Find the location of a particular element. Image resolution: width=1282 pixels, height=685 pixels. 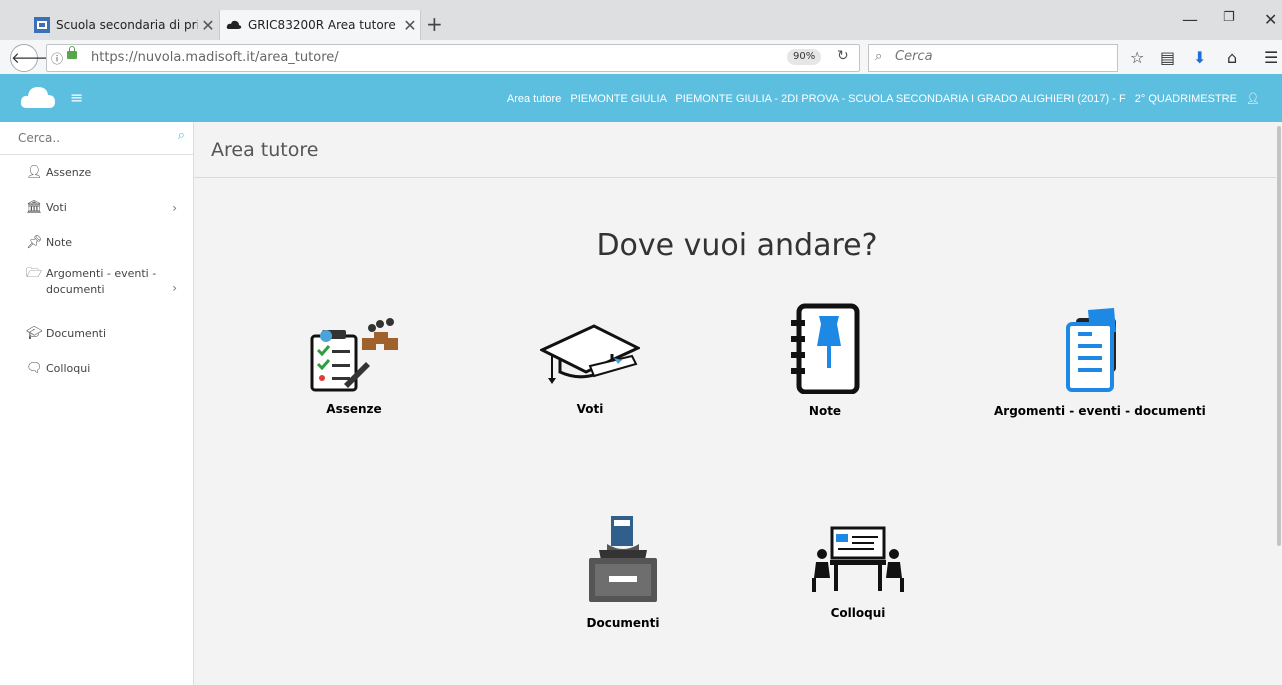

tile-label: Argomenti - eventi - documenti is located at coordinates (1100, 411).